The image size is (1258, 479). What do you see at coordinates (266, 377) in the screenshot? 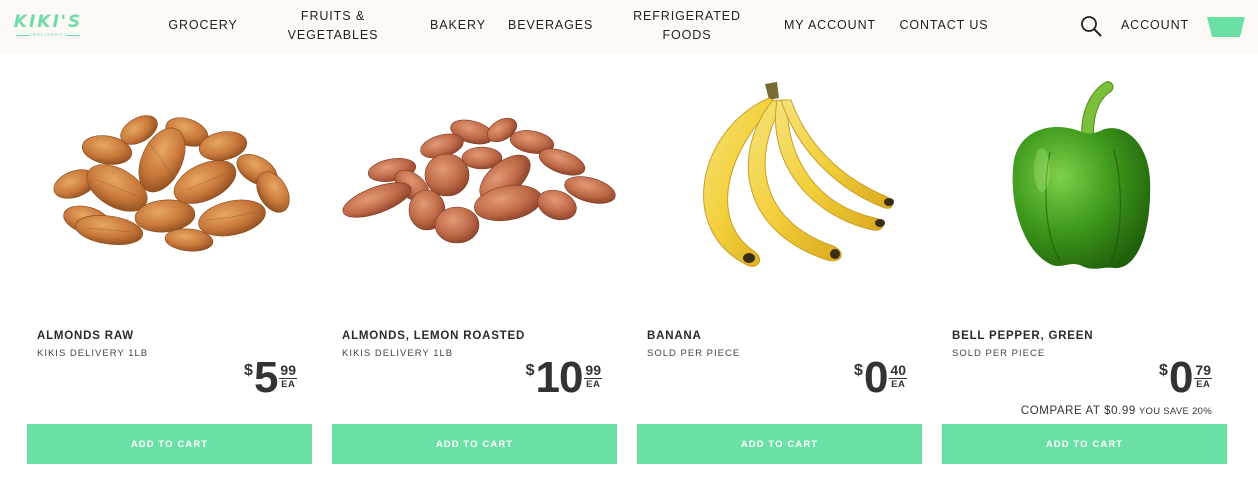
I see `price-dollars: 5` at bounding box center [266, 377].